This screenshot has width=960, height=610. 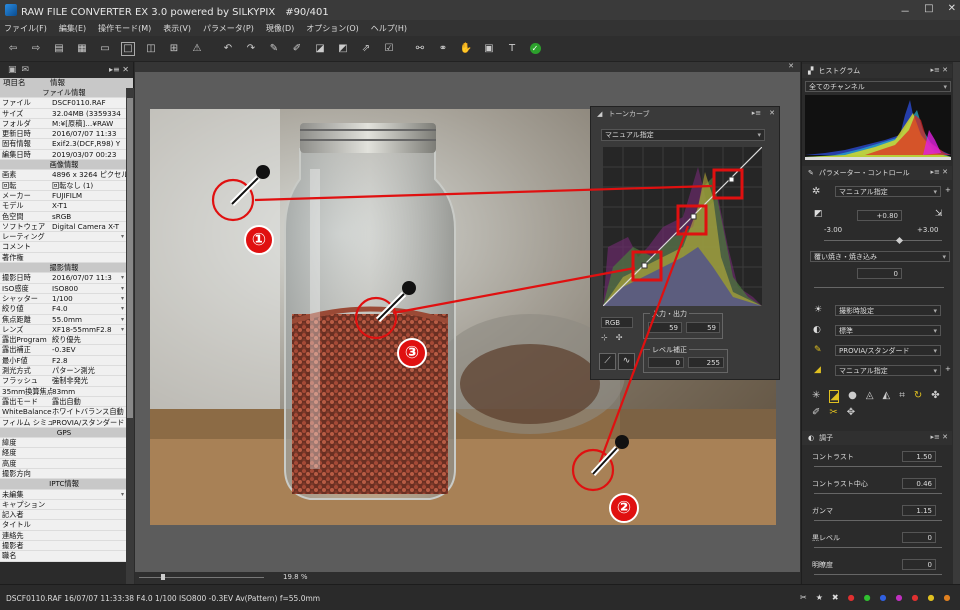 I want to click on maximize-button: □, so click(x=928, y=10).